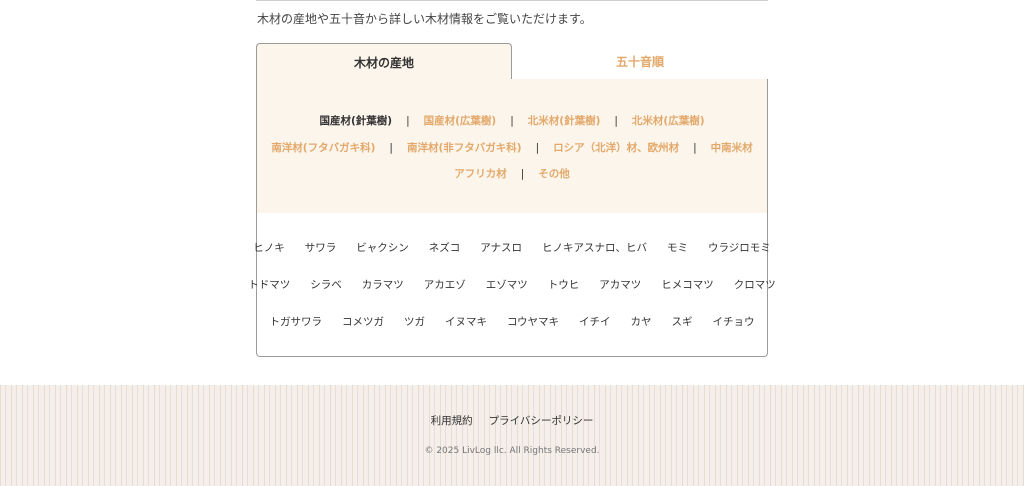 The height and width of the screenshot is (486, 1024). I want to click on tab-bar: 木材の産地 五十音順, so click(512, 62).